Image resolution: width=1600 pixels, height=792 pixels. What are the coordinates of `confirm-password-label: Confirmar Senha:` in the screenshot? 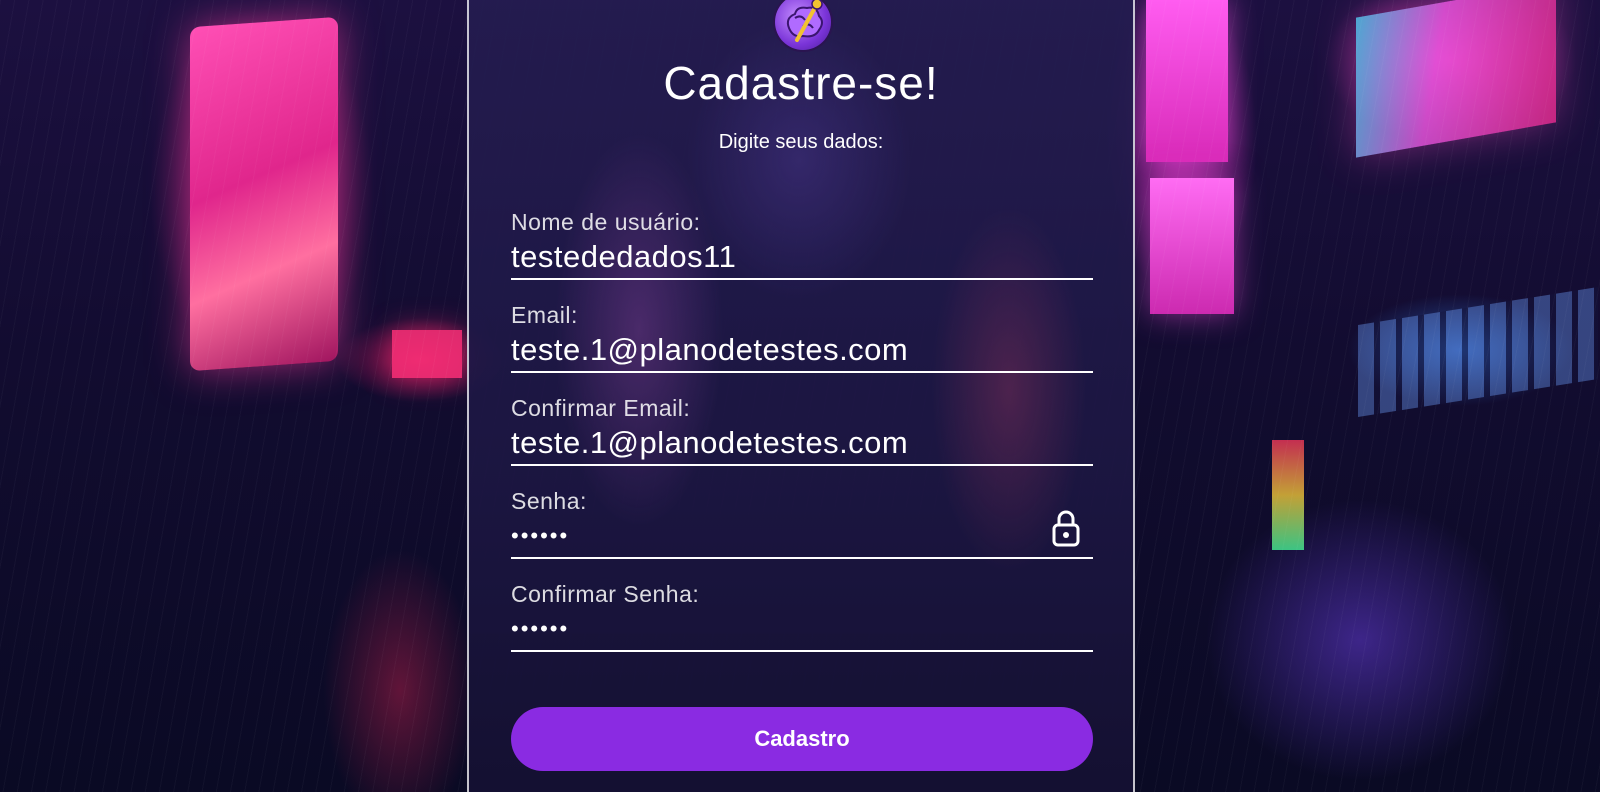 It's located at (605, 594).